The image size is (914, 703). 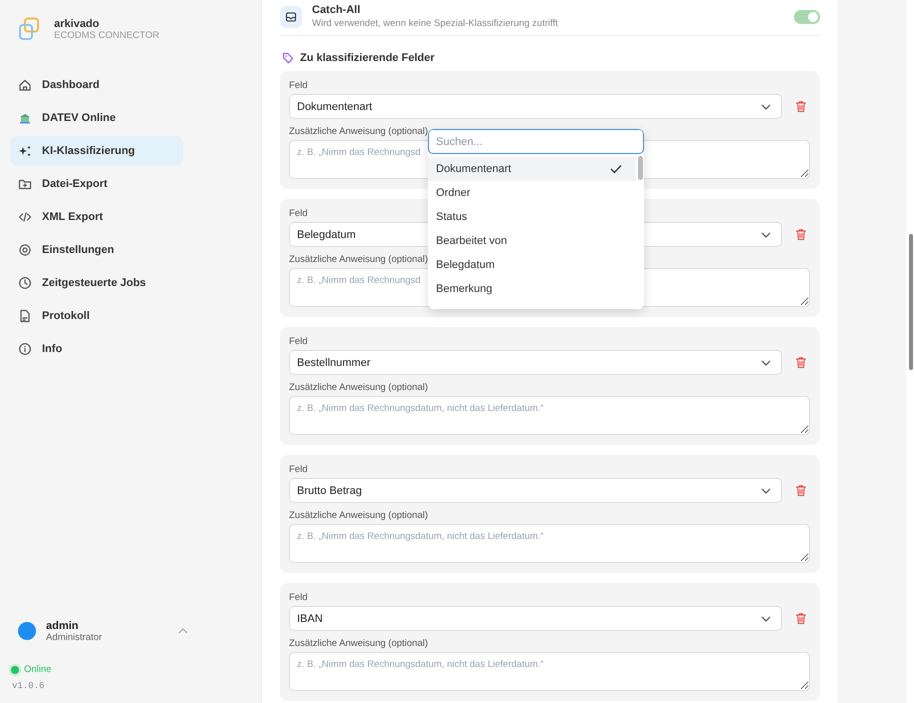 I want to click on user-name: admin, so click(x=63, y=626).